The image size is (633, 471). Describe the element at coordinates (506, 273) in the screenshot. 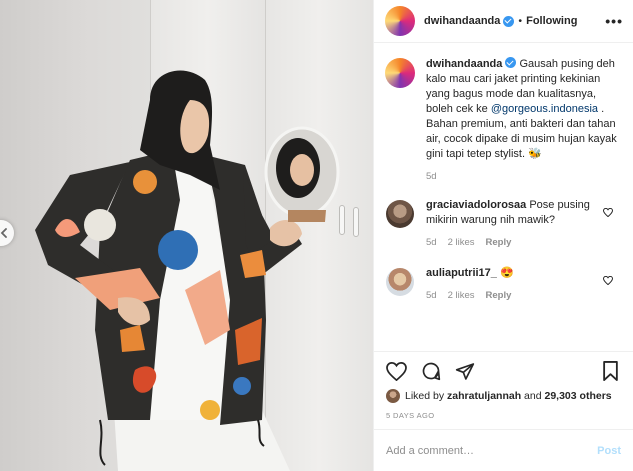

I see `comment-content: 😍` at that location.